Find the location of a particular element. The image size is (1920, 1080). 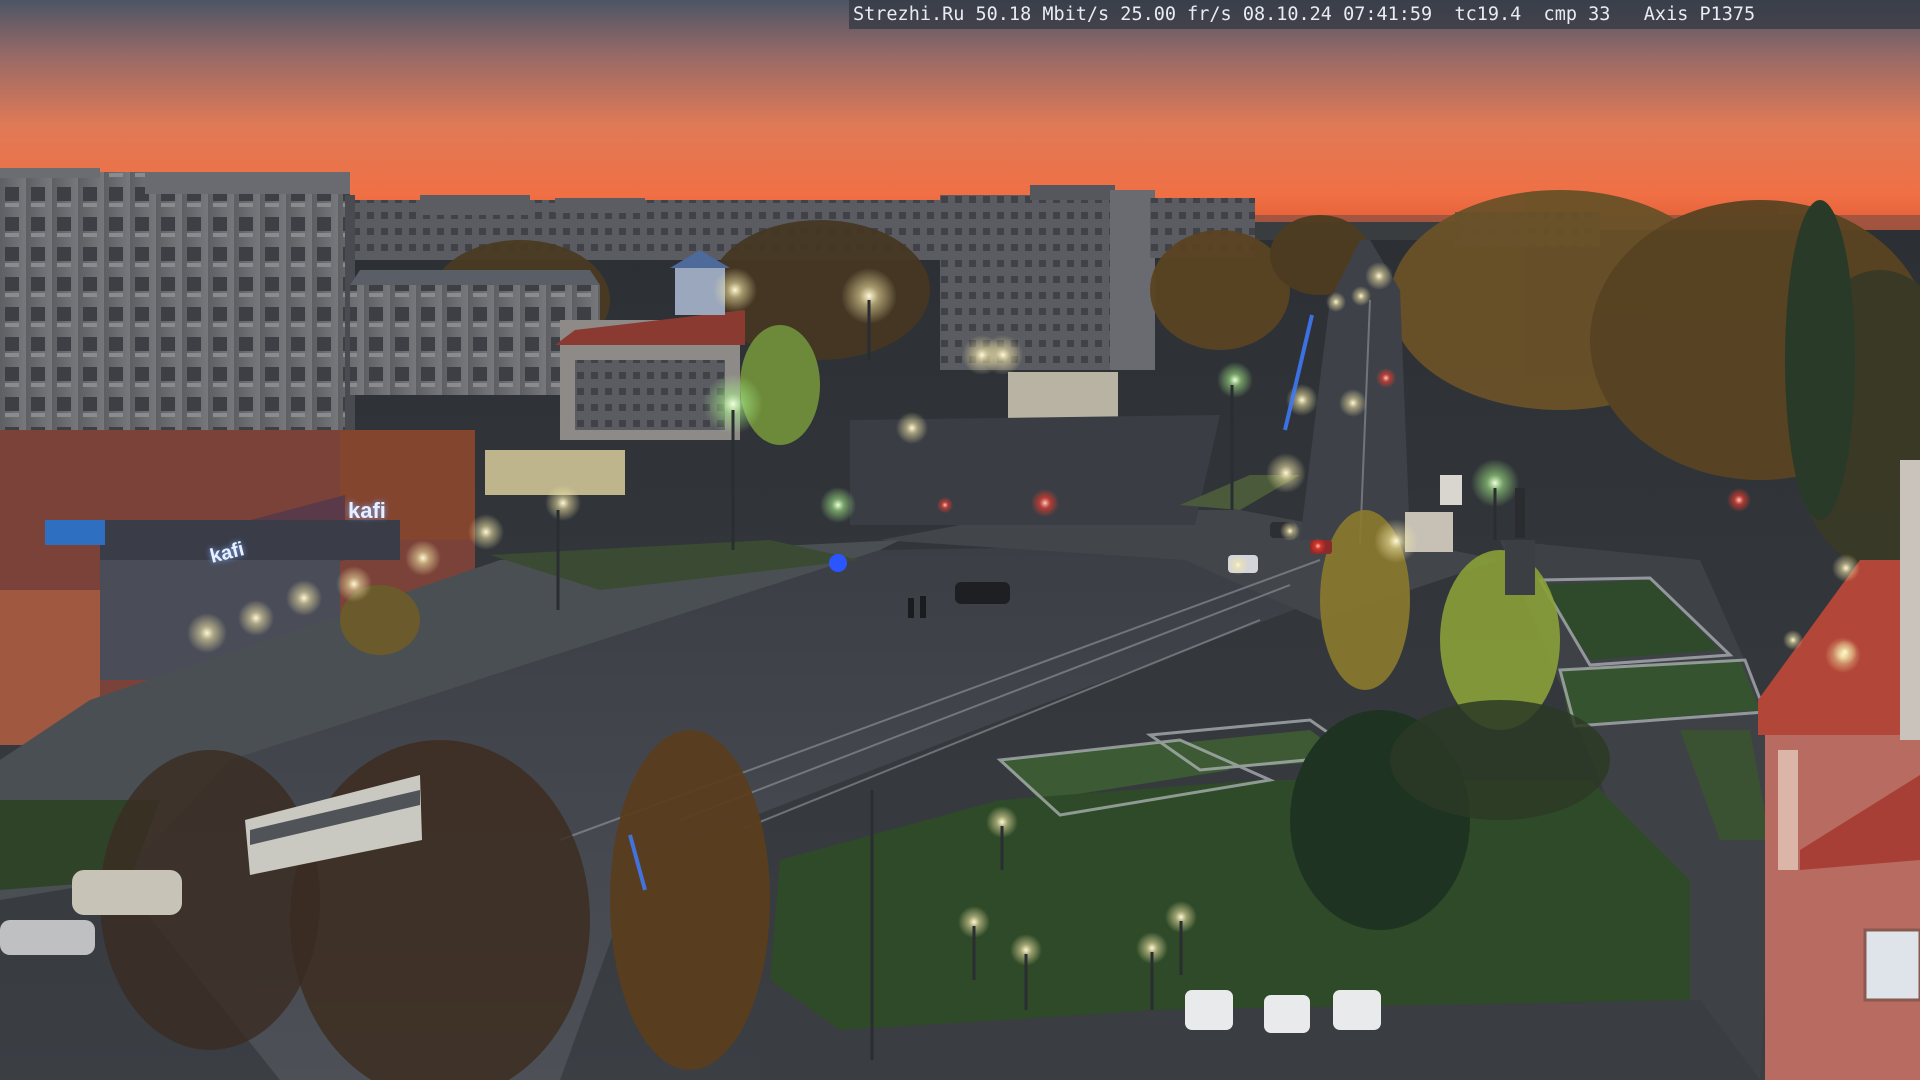

shop-sign: kafi is located at coordinates (367, 510).